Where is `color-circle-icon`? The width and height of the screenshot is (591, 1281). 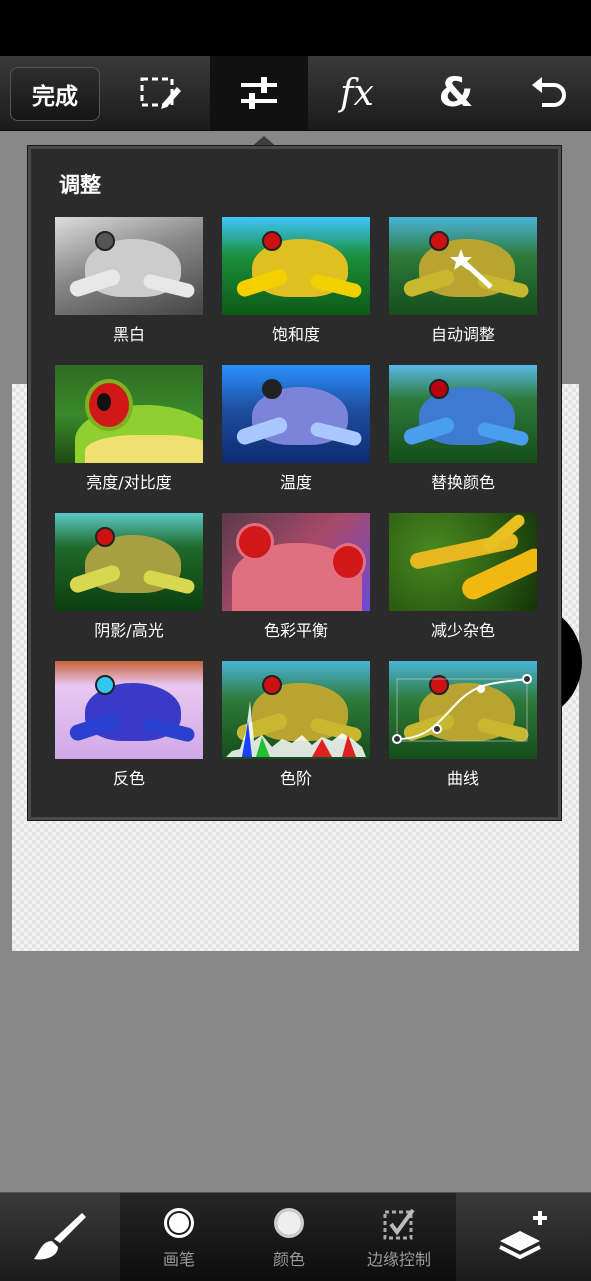
color-circle-icon is located at coordinates (289, 1223).